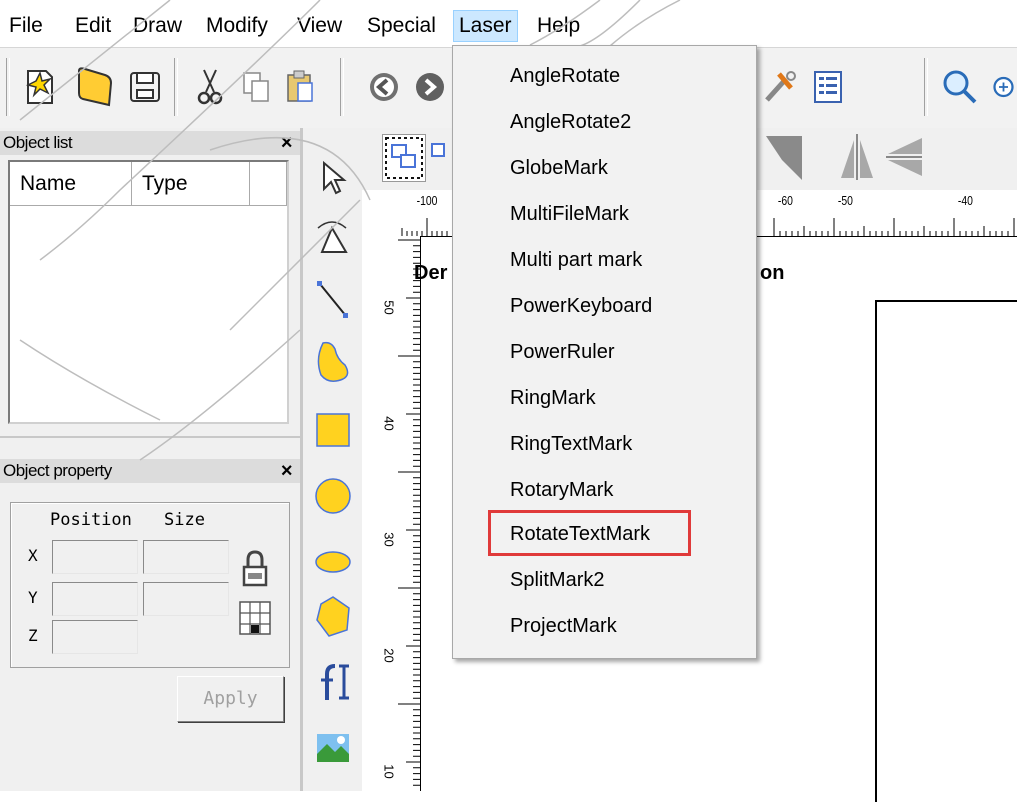 This screenshot has height=802, width=1017. I want to click on paste-icon, so click(300, 87).